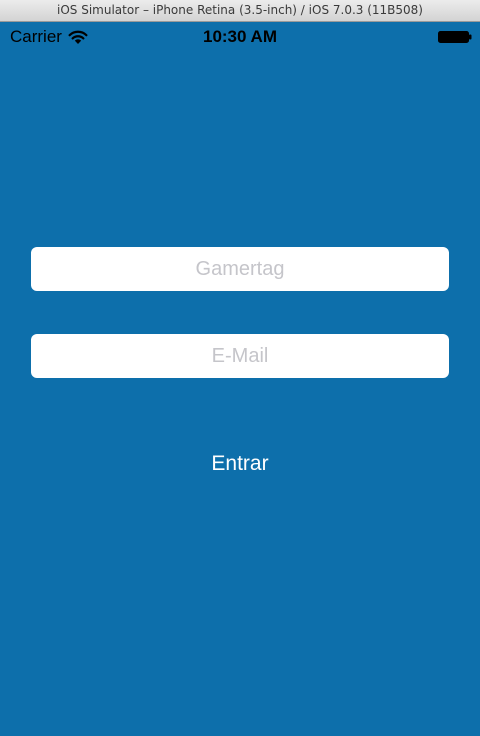  What do you see at coordinates (240, 464) in the screenshot?
I see `entrar-button: Entrar` at bounding box center [240, 464].